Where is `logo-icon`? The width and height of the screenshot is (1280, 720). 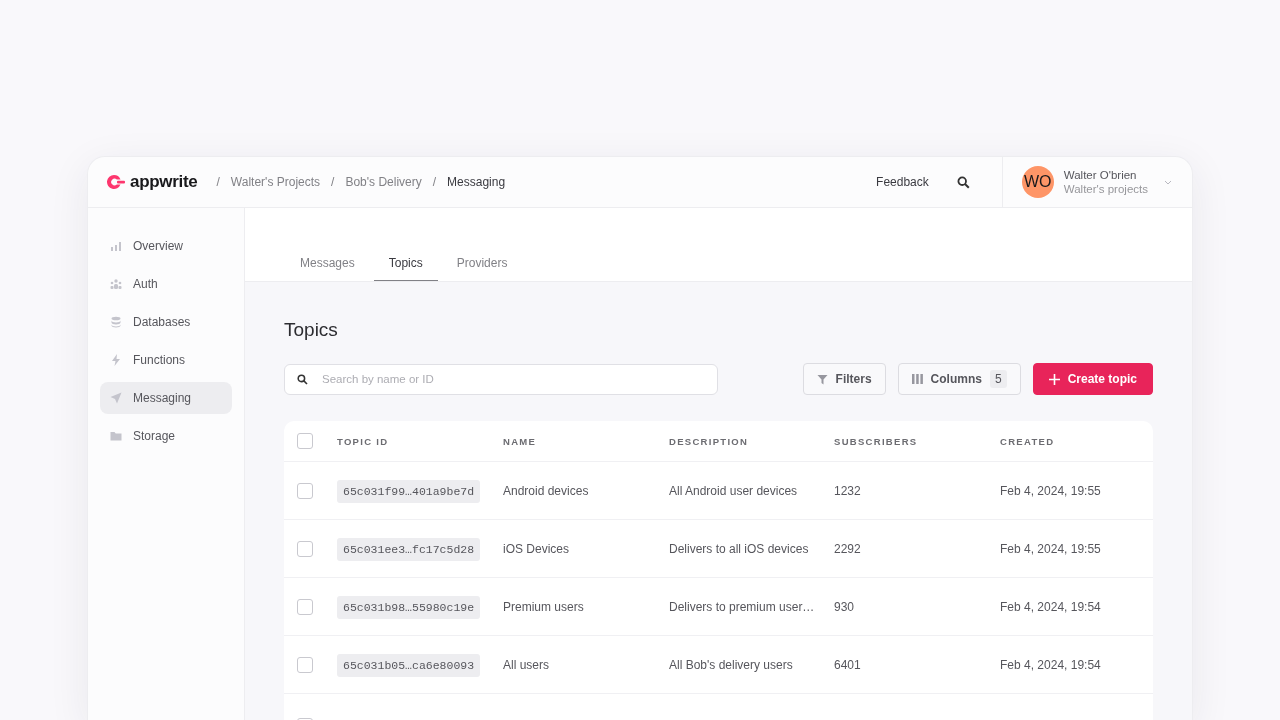
logo-icon is located at coordinates (115, 182).